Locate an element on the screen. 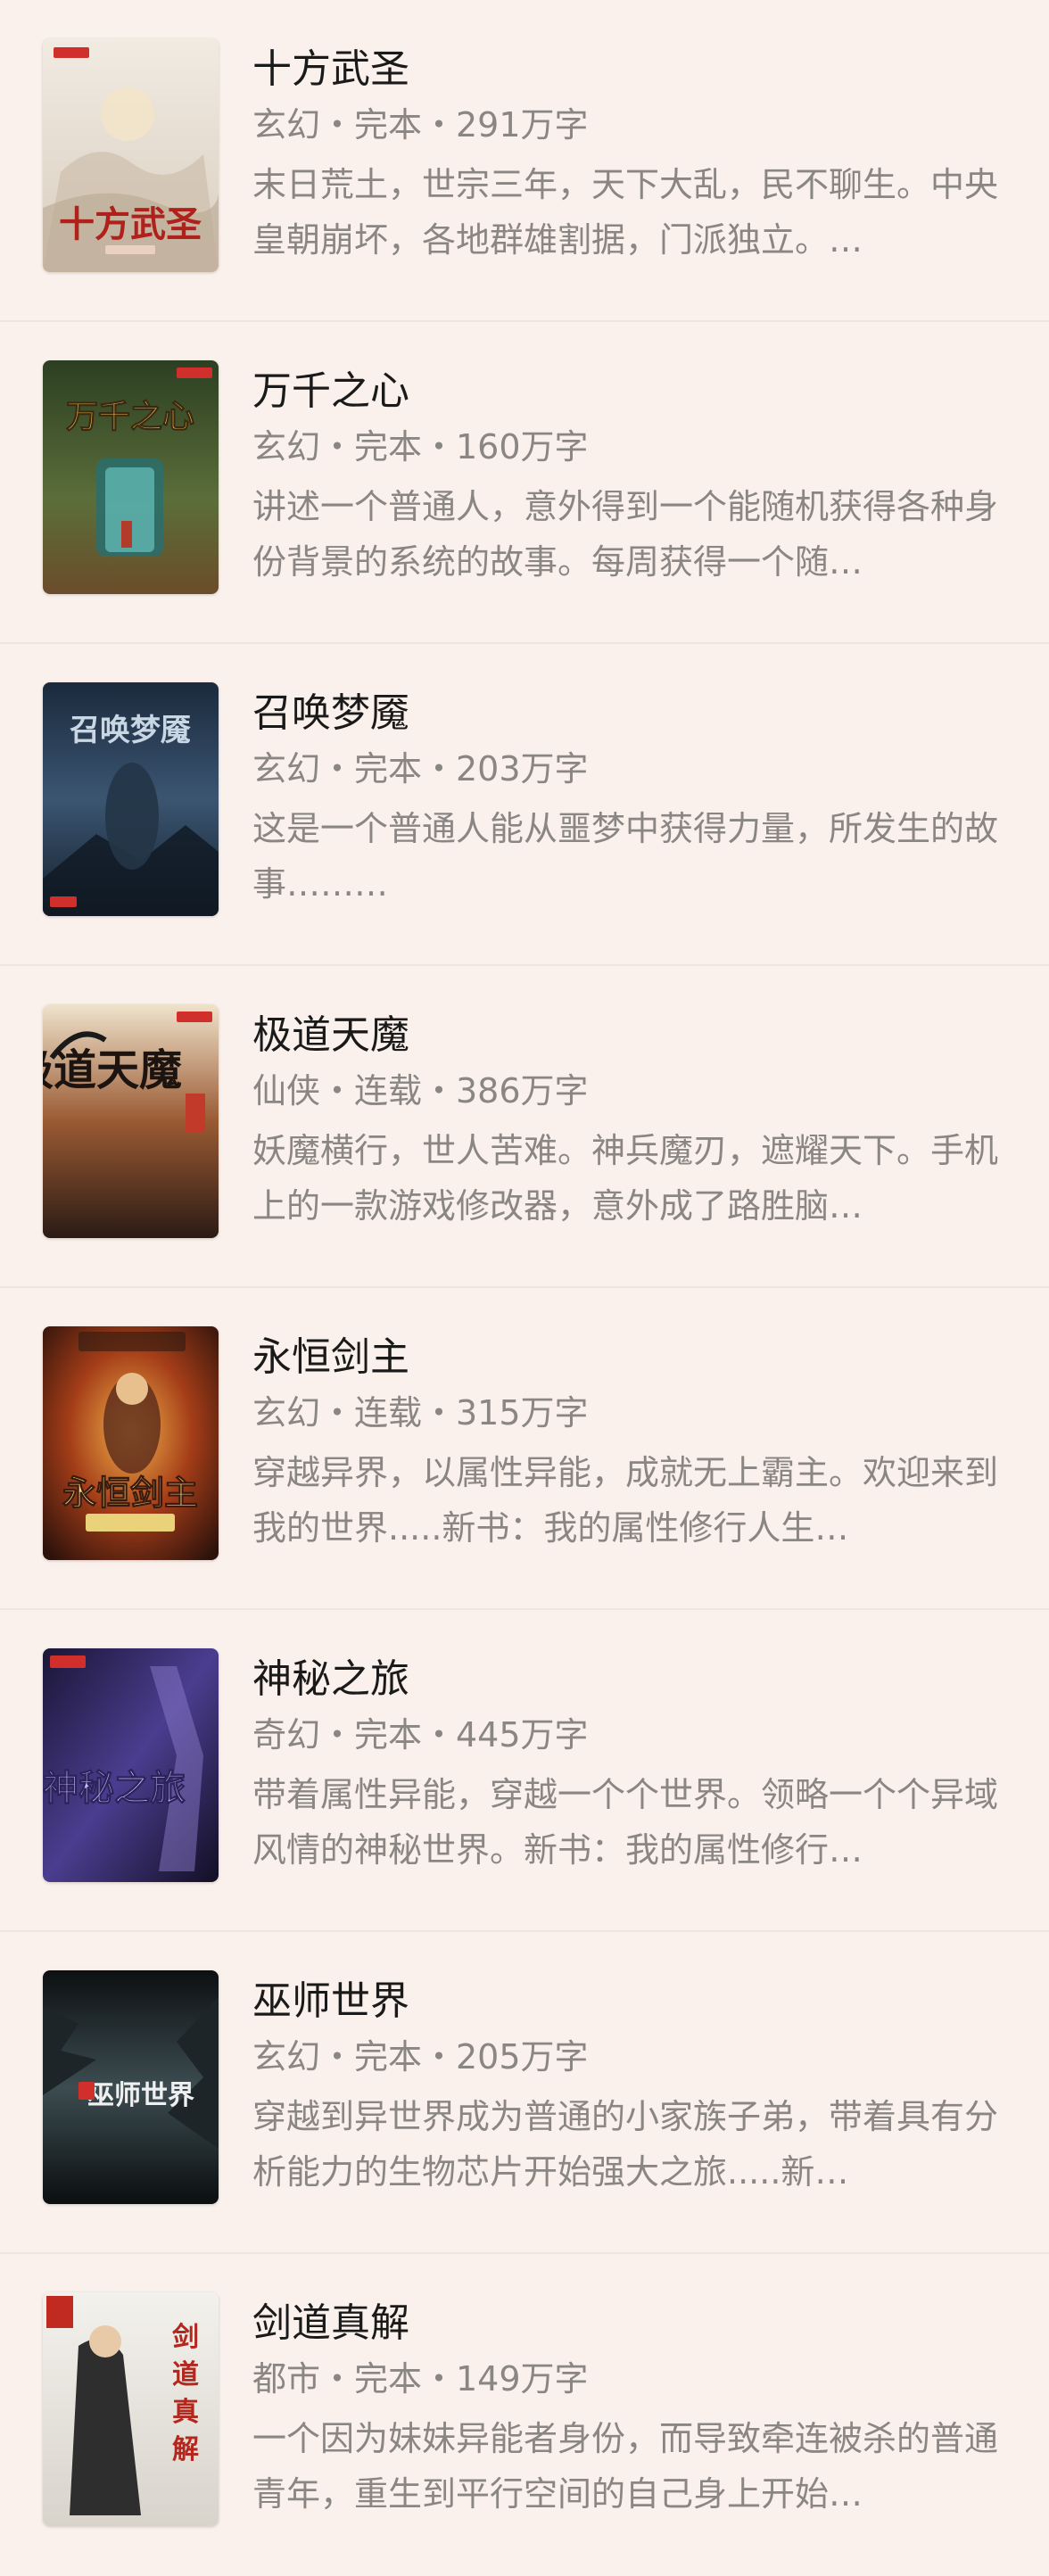 The width and height of the screenshot is (1049, 2576). cover-title-text: 十方武圣 is located at coordinates (130, 224).